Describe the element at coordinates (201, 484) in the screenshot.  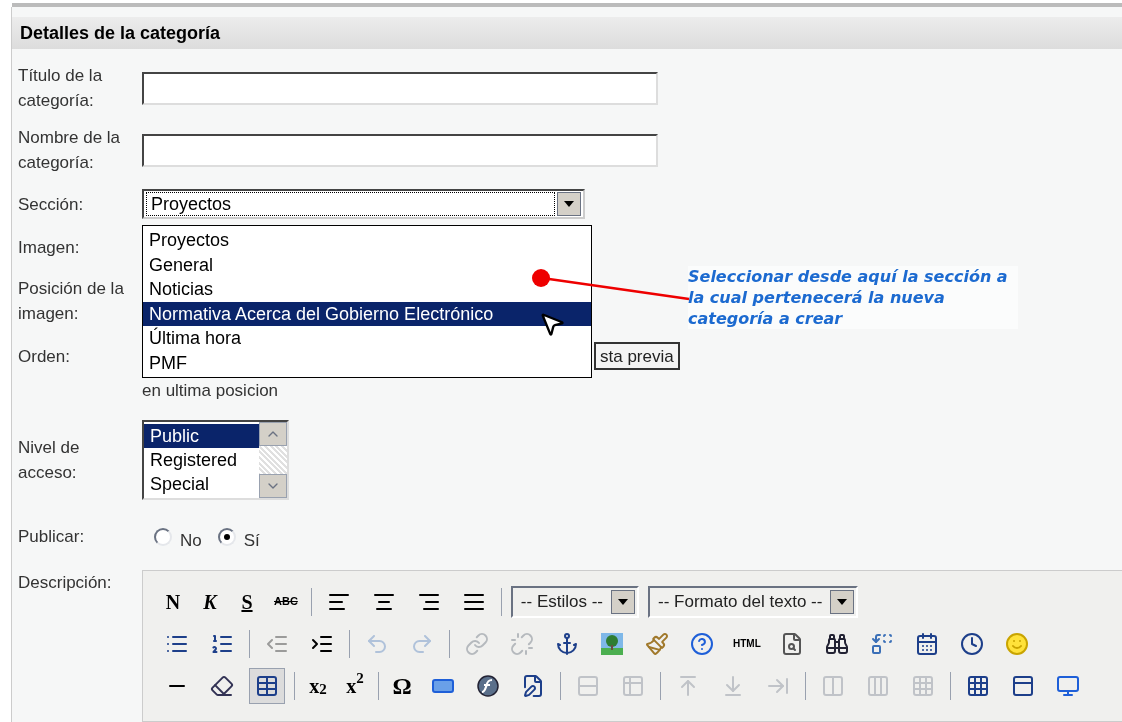
I see `listbox-option: Special` at that location.